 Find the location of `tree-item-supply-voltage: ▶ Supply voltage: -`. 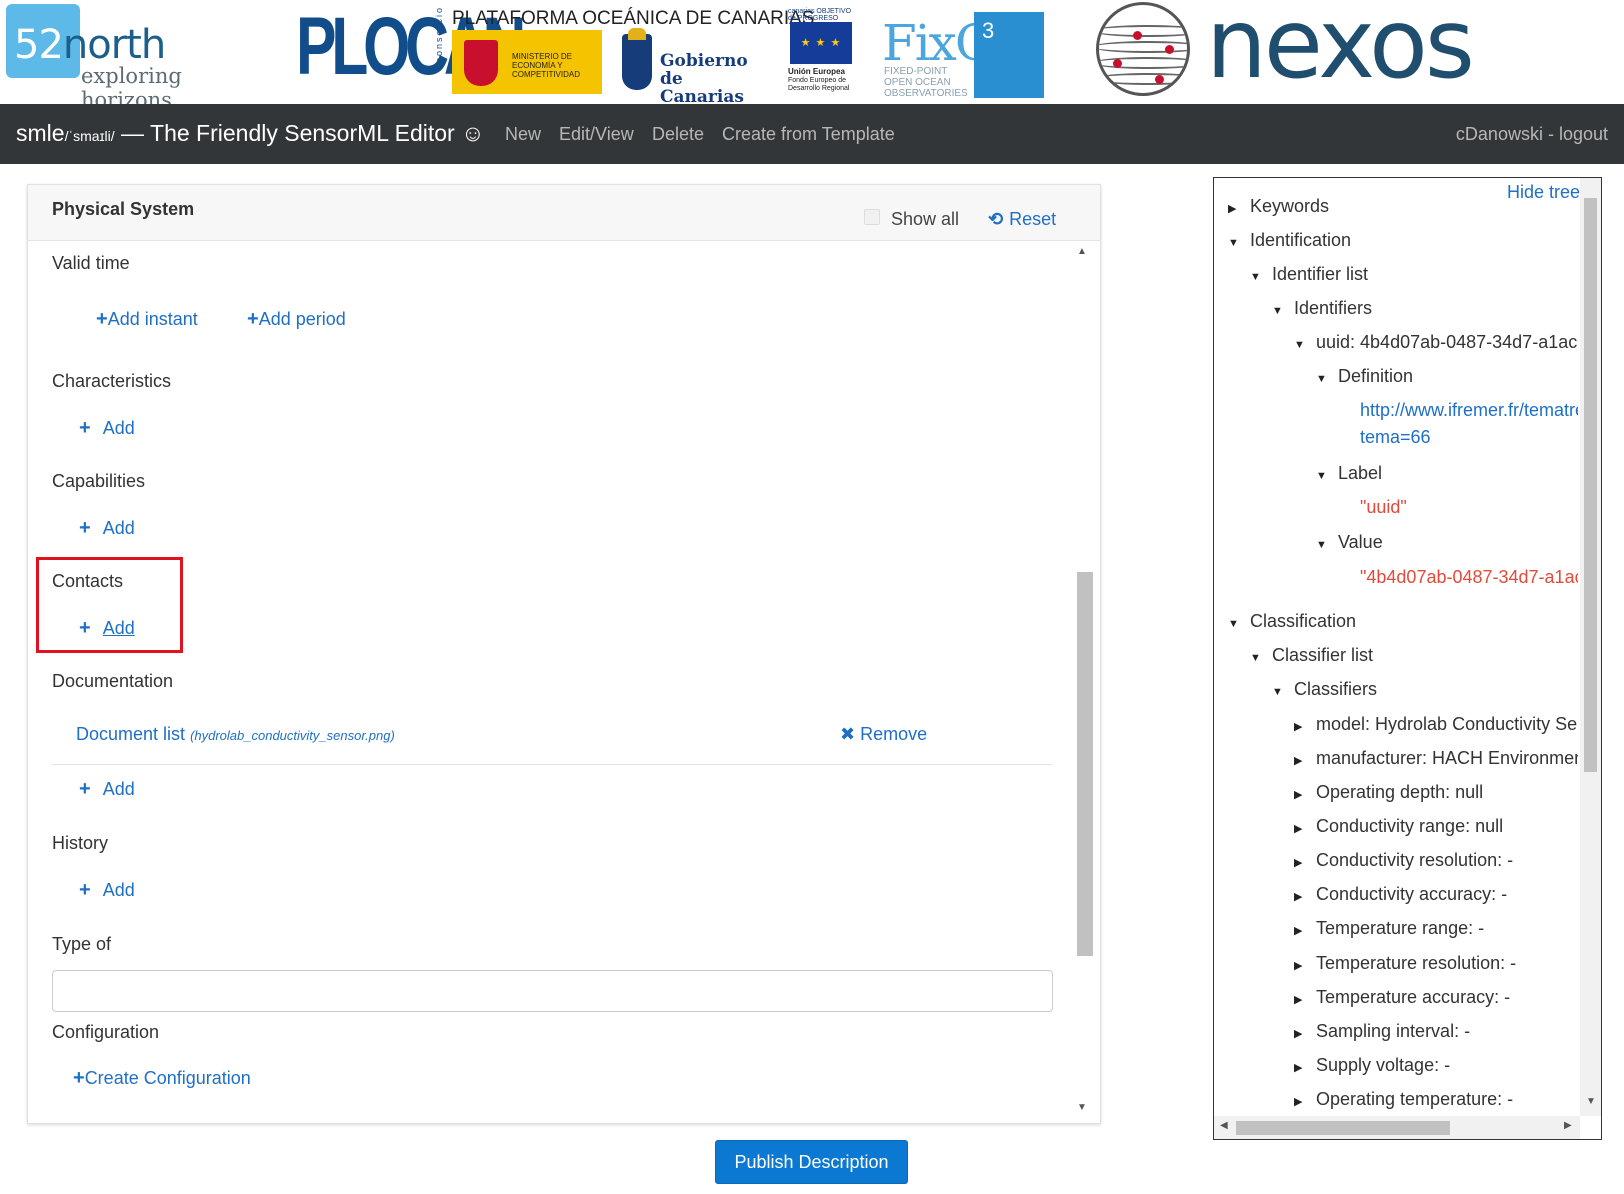

tree-item-supply-voltage: ▶ Supply voltage: - is located at coordinates (1372, 1065).